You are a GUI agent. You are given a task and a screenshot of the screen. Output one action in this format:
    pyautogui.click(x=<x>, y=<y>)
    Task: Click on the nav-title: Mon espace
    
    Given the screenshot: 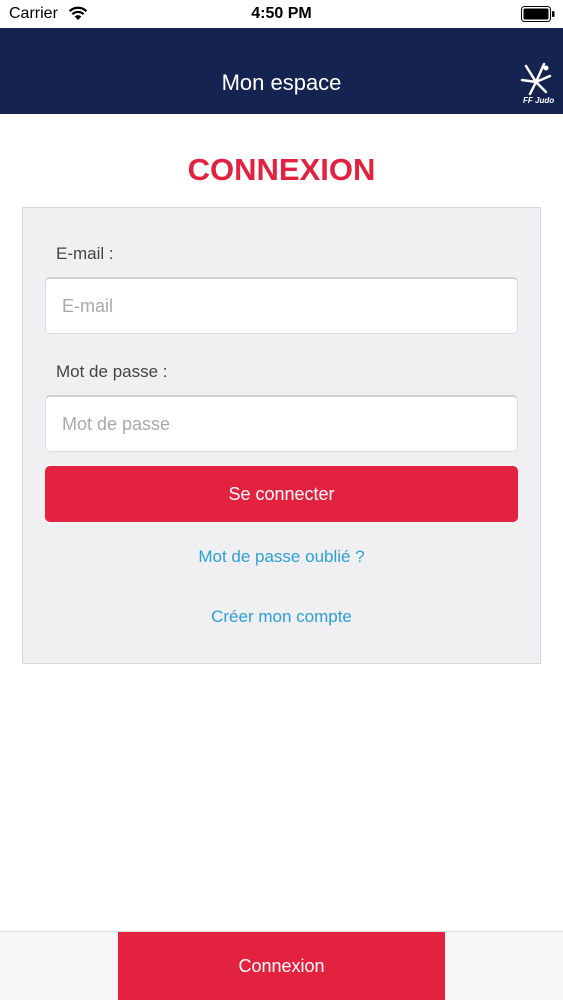 What is the action you would take?
    pyautogui.click(x=281, y=82)
    